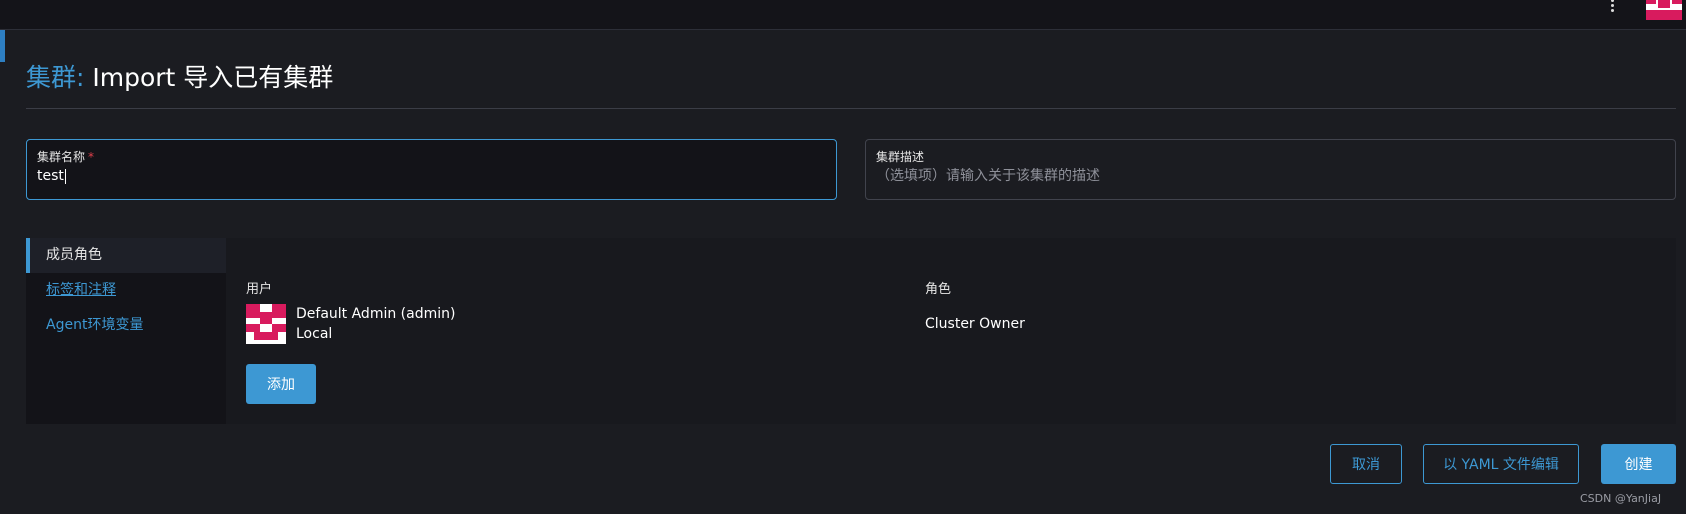 The image size is (1686, 514). What do you see at coordinates (259, 289) in the screenshot?
I see `column-header-user: 用户` at bounding box center [259, 289].